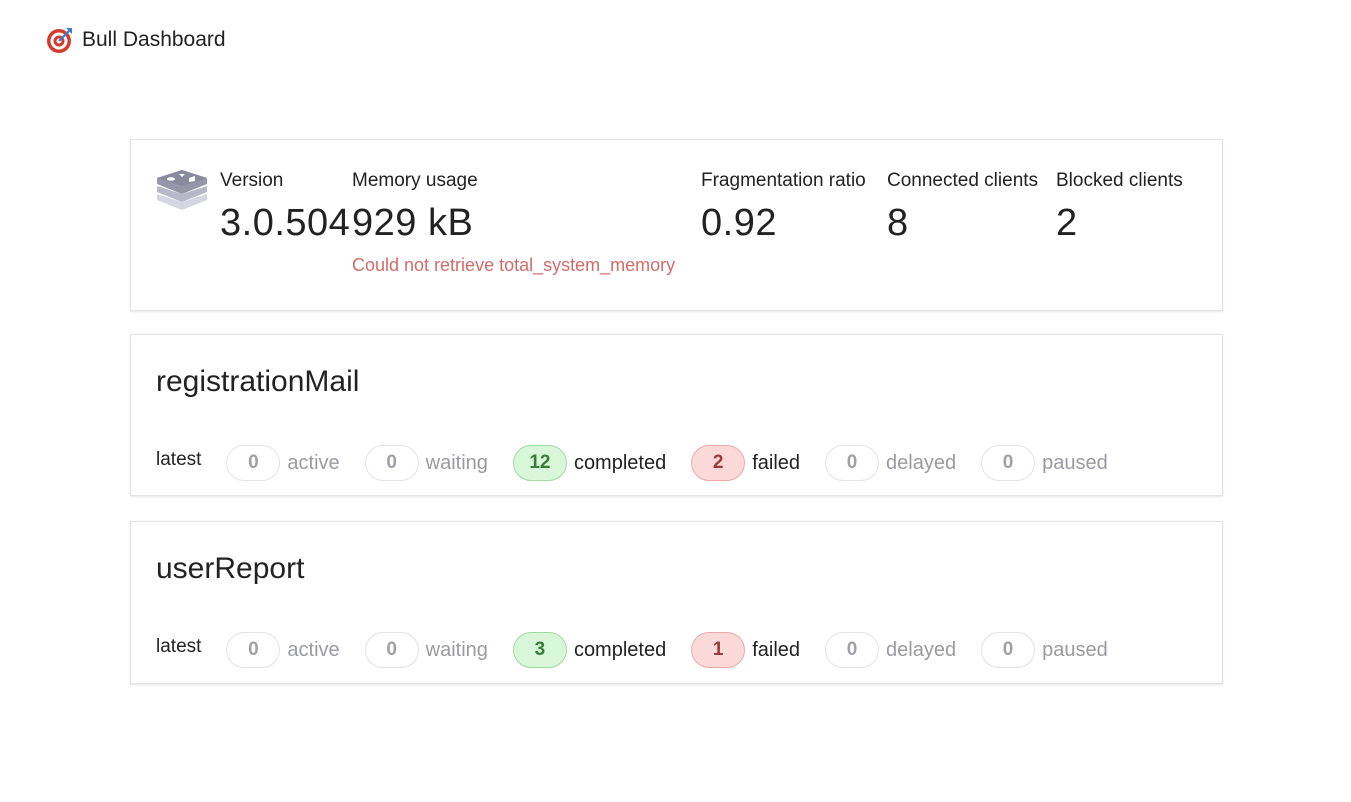 This screenshot has width=1351, height=802. I want to click on connected-clients-label: Connected clients, so click(963, 180).